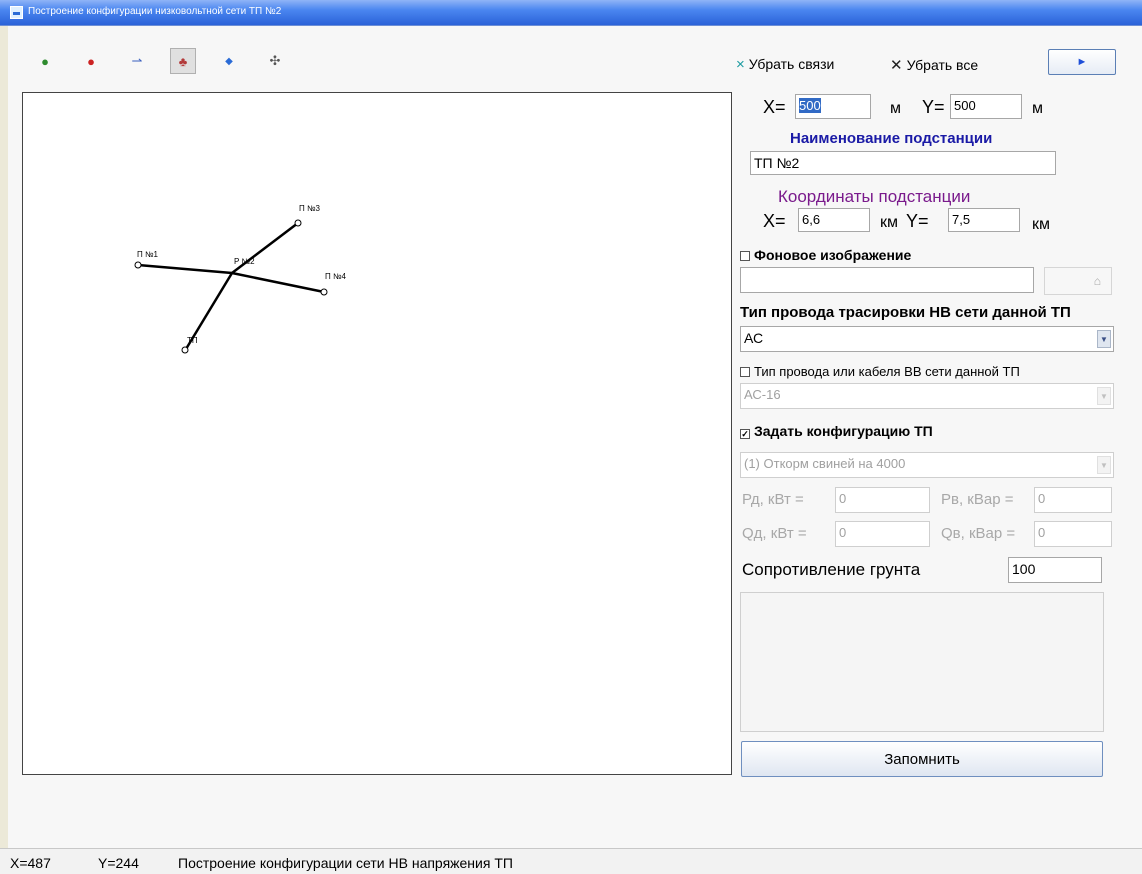 The image size is (1142, 874). I want to click on play-icon: ►, so click(1082, 62).